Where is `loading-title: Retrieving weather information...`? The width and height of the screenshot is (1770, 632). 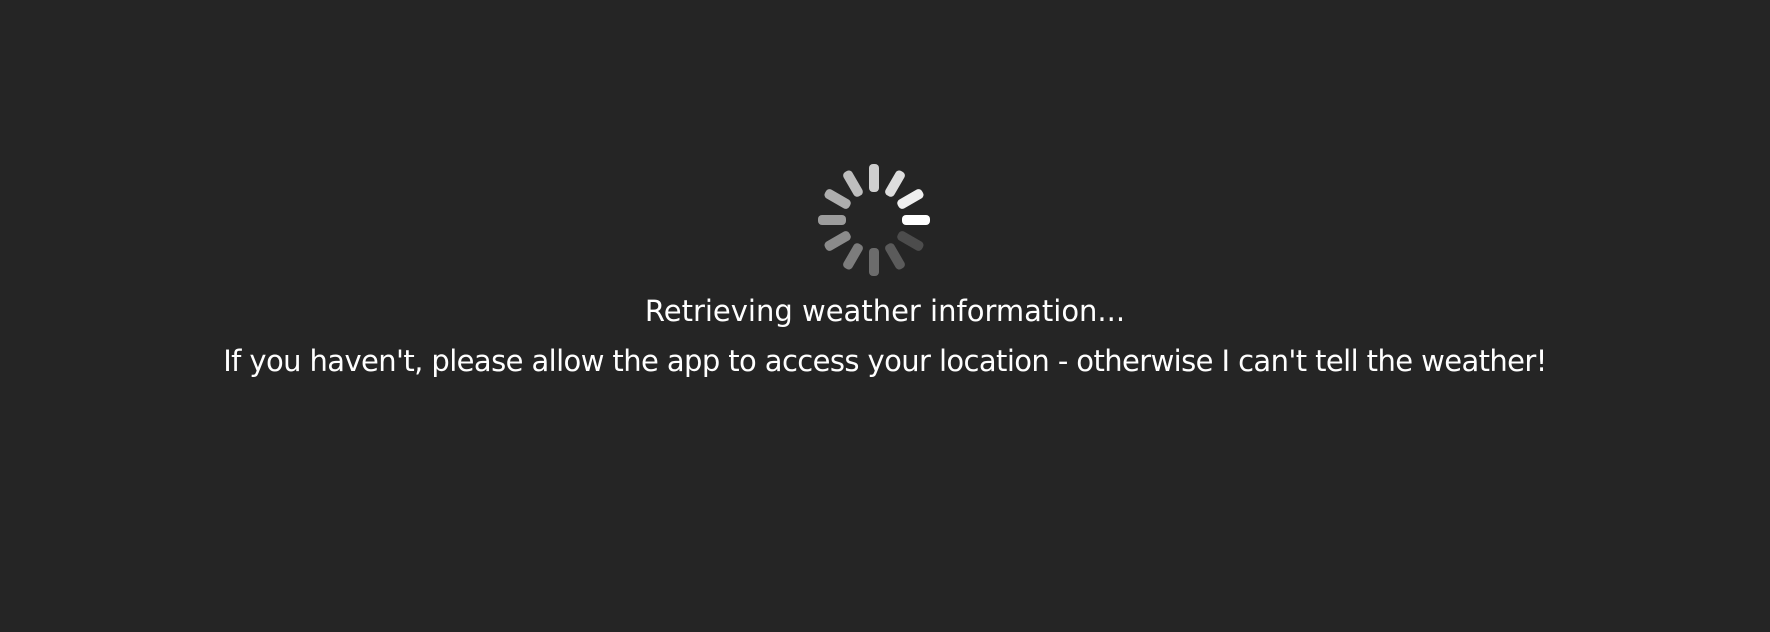
loading-title: Retrieving weather information... is located at coordinates (885, 311).